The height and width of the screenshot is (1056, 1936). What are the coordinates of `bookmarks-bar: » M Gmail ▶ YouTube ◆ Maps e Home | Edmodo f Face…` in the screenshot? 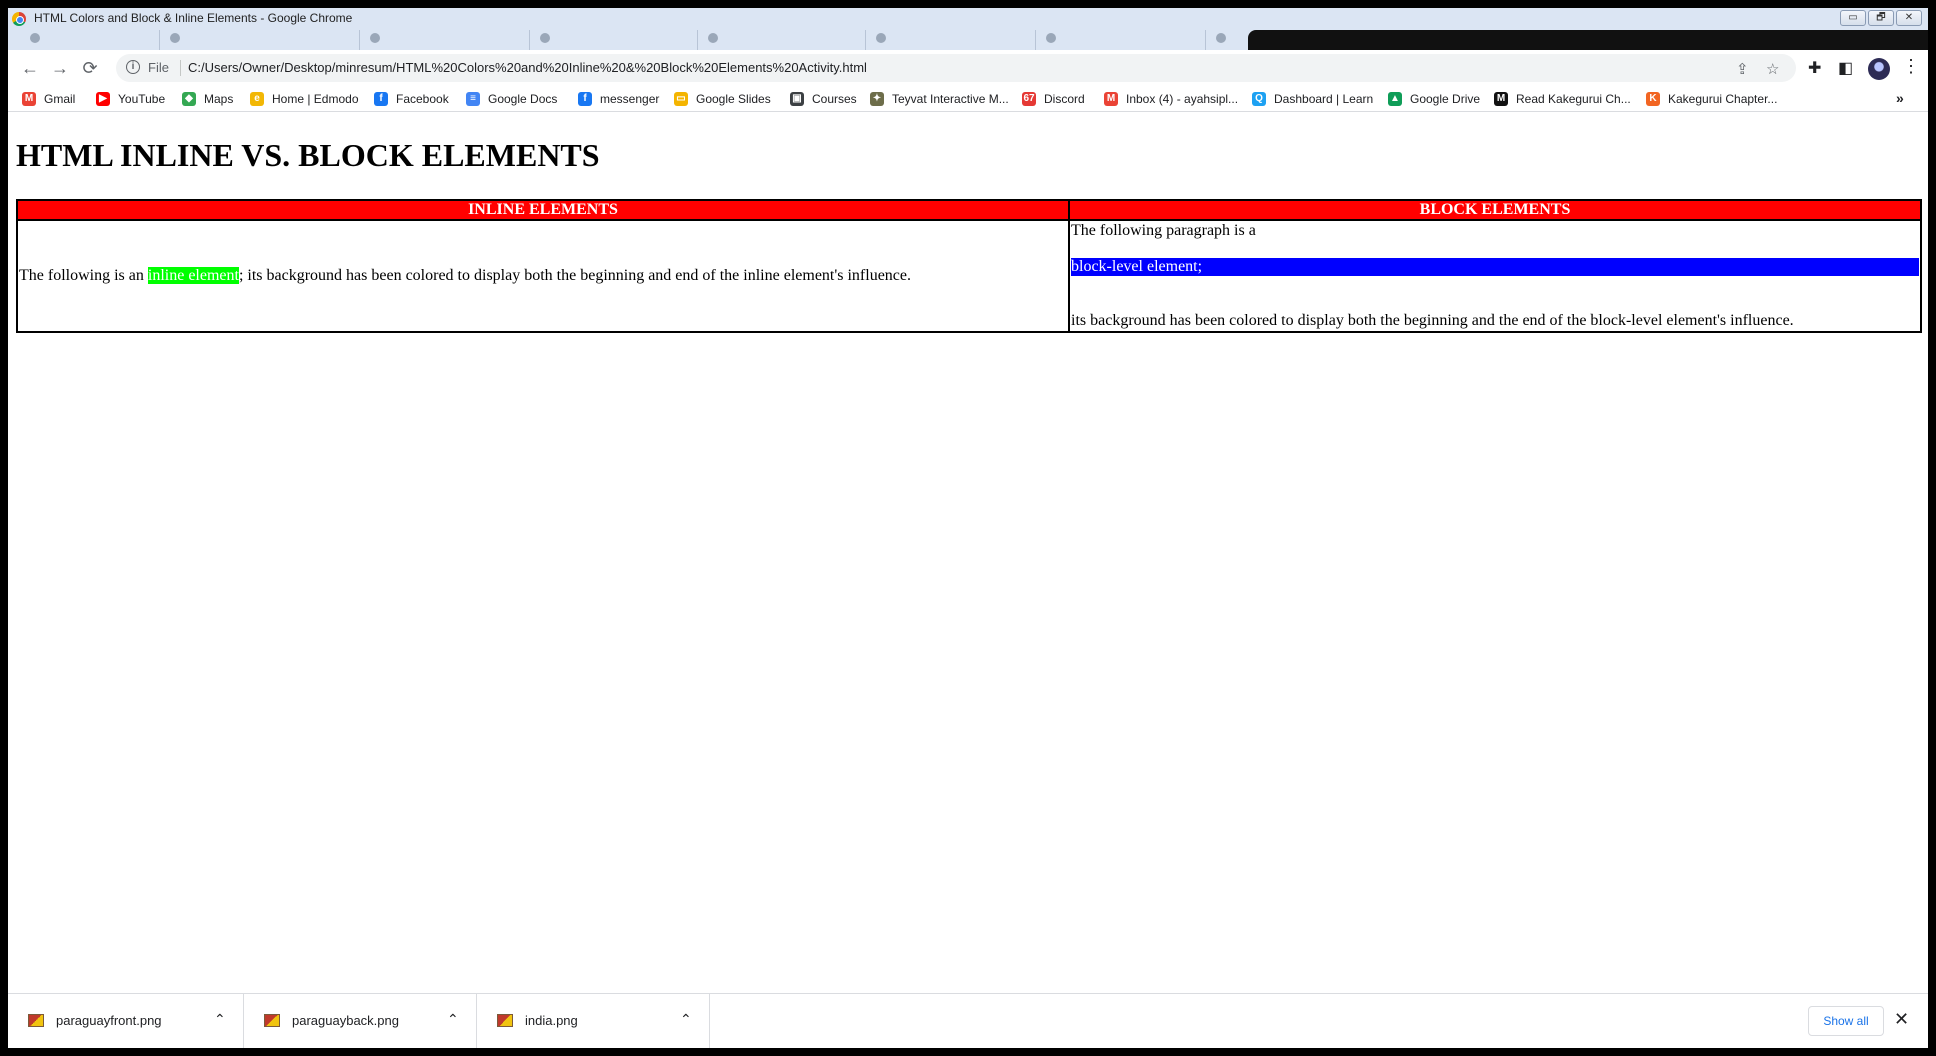 It's located at (968, 99).